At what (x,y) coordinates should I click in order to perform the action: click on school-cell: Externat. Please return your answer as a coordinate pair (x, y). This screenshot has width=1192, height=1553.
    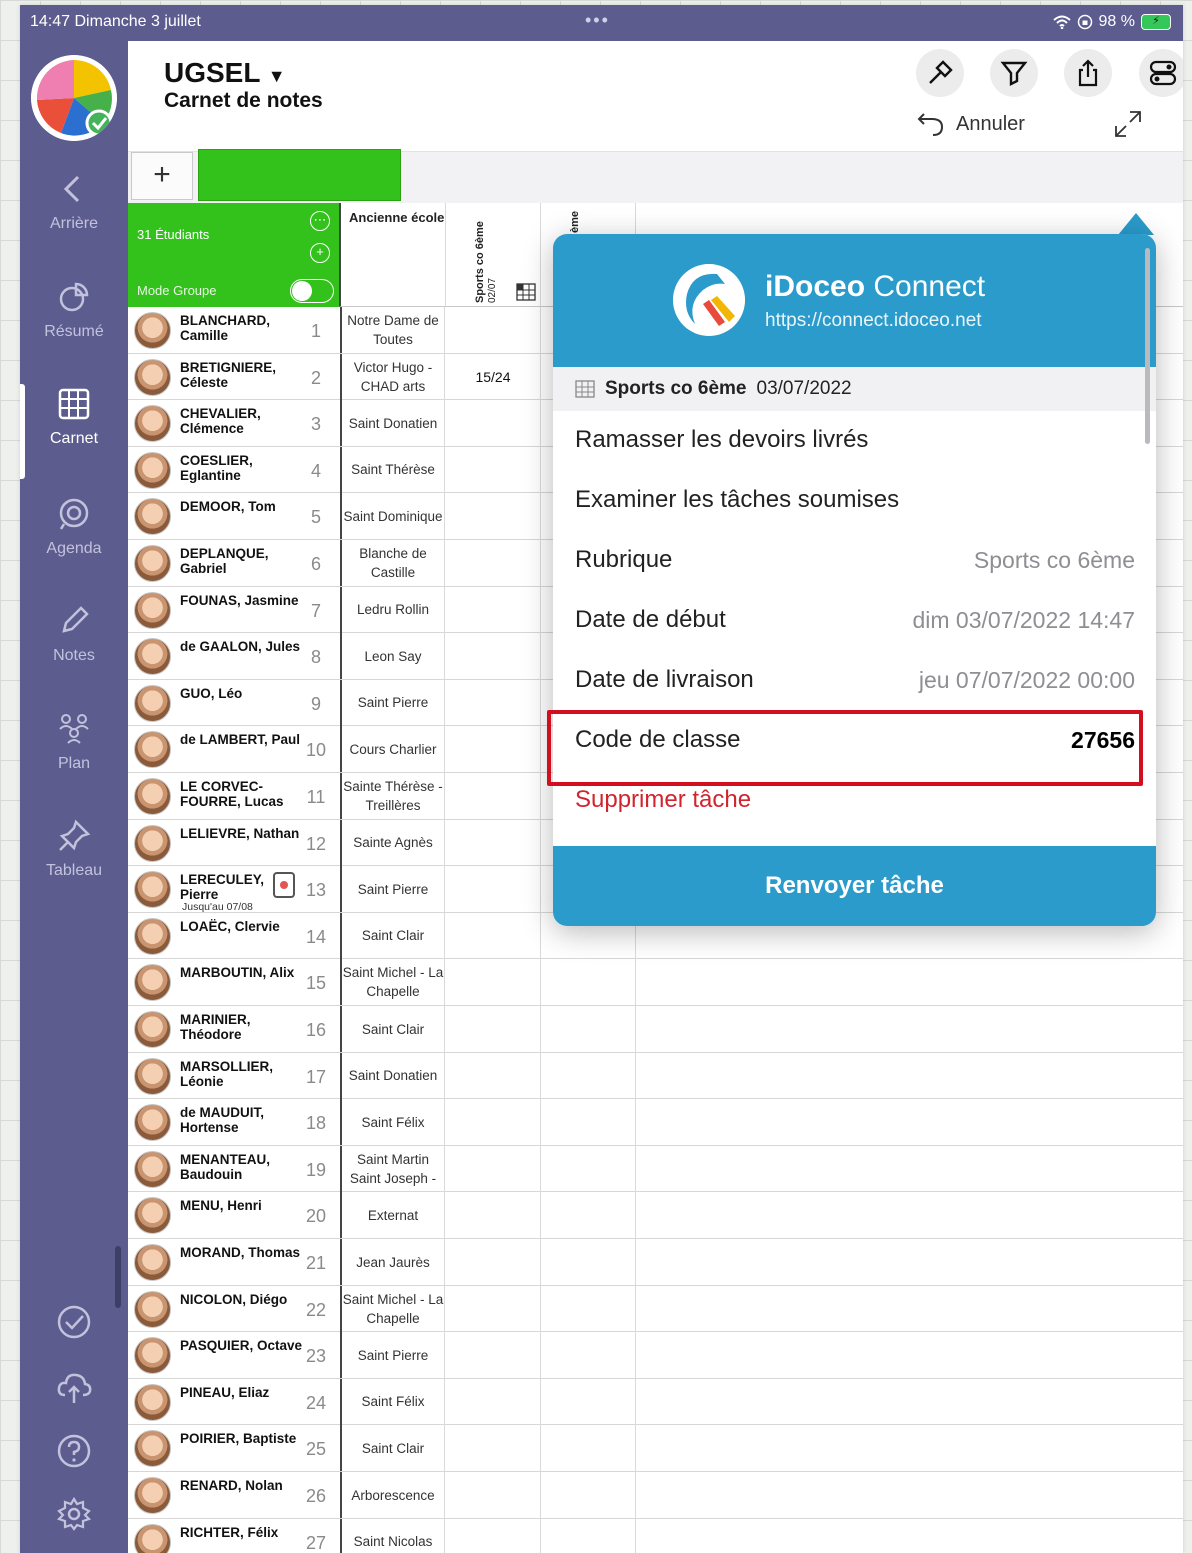
    Looking at the image, I should click on (392, 1215).